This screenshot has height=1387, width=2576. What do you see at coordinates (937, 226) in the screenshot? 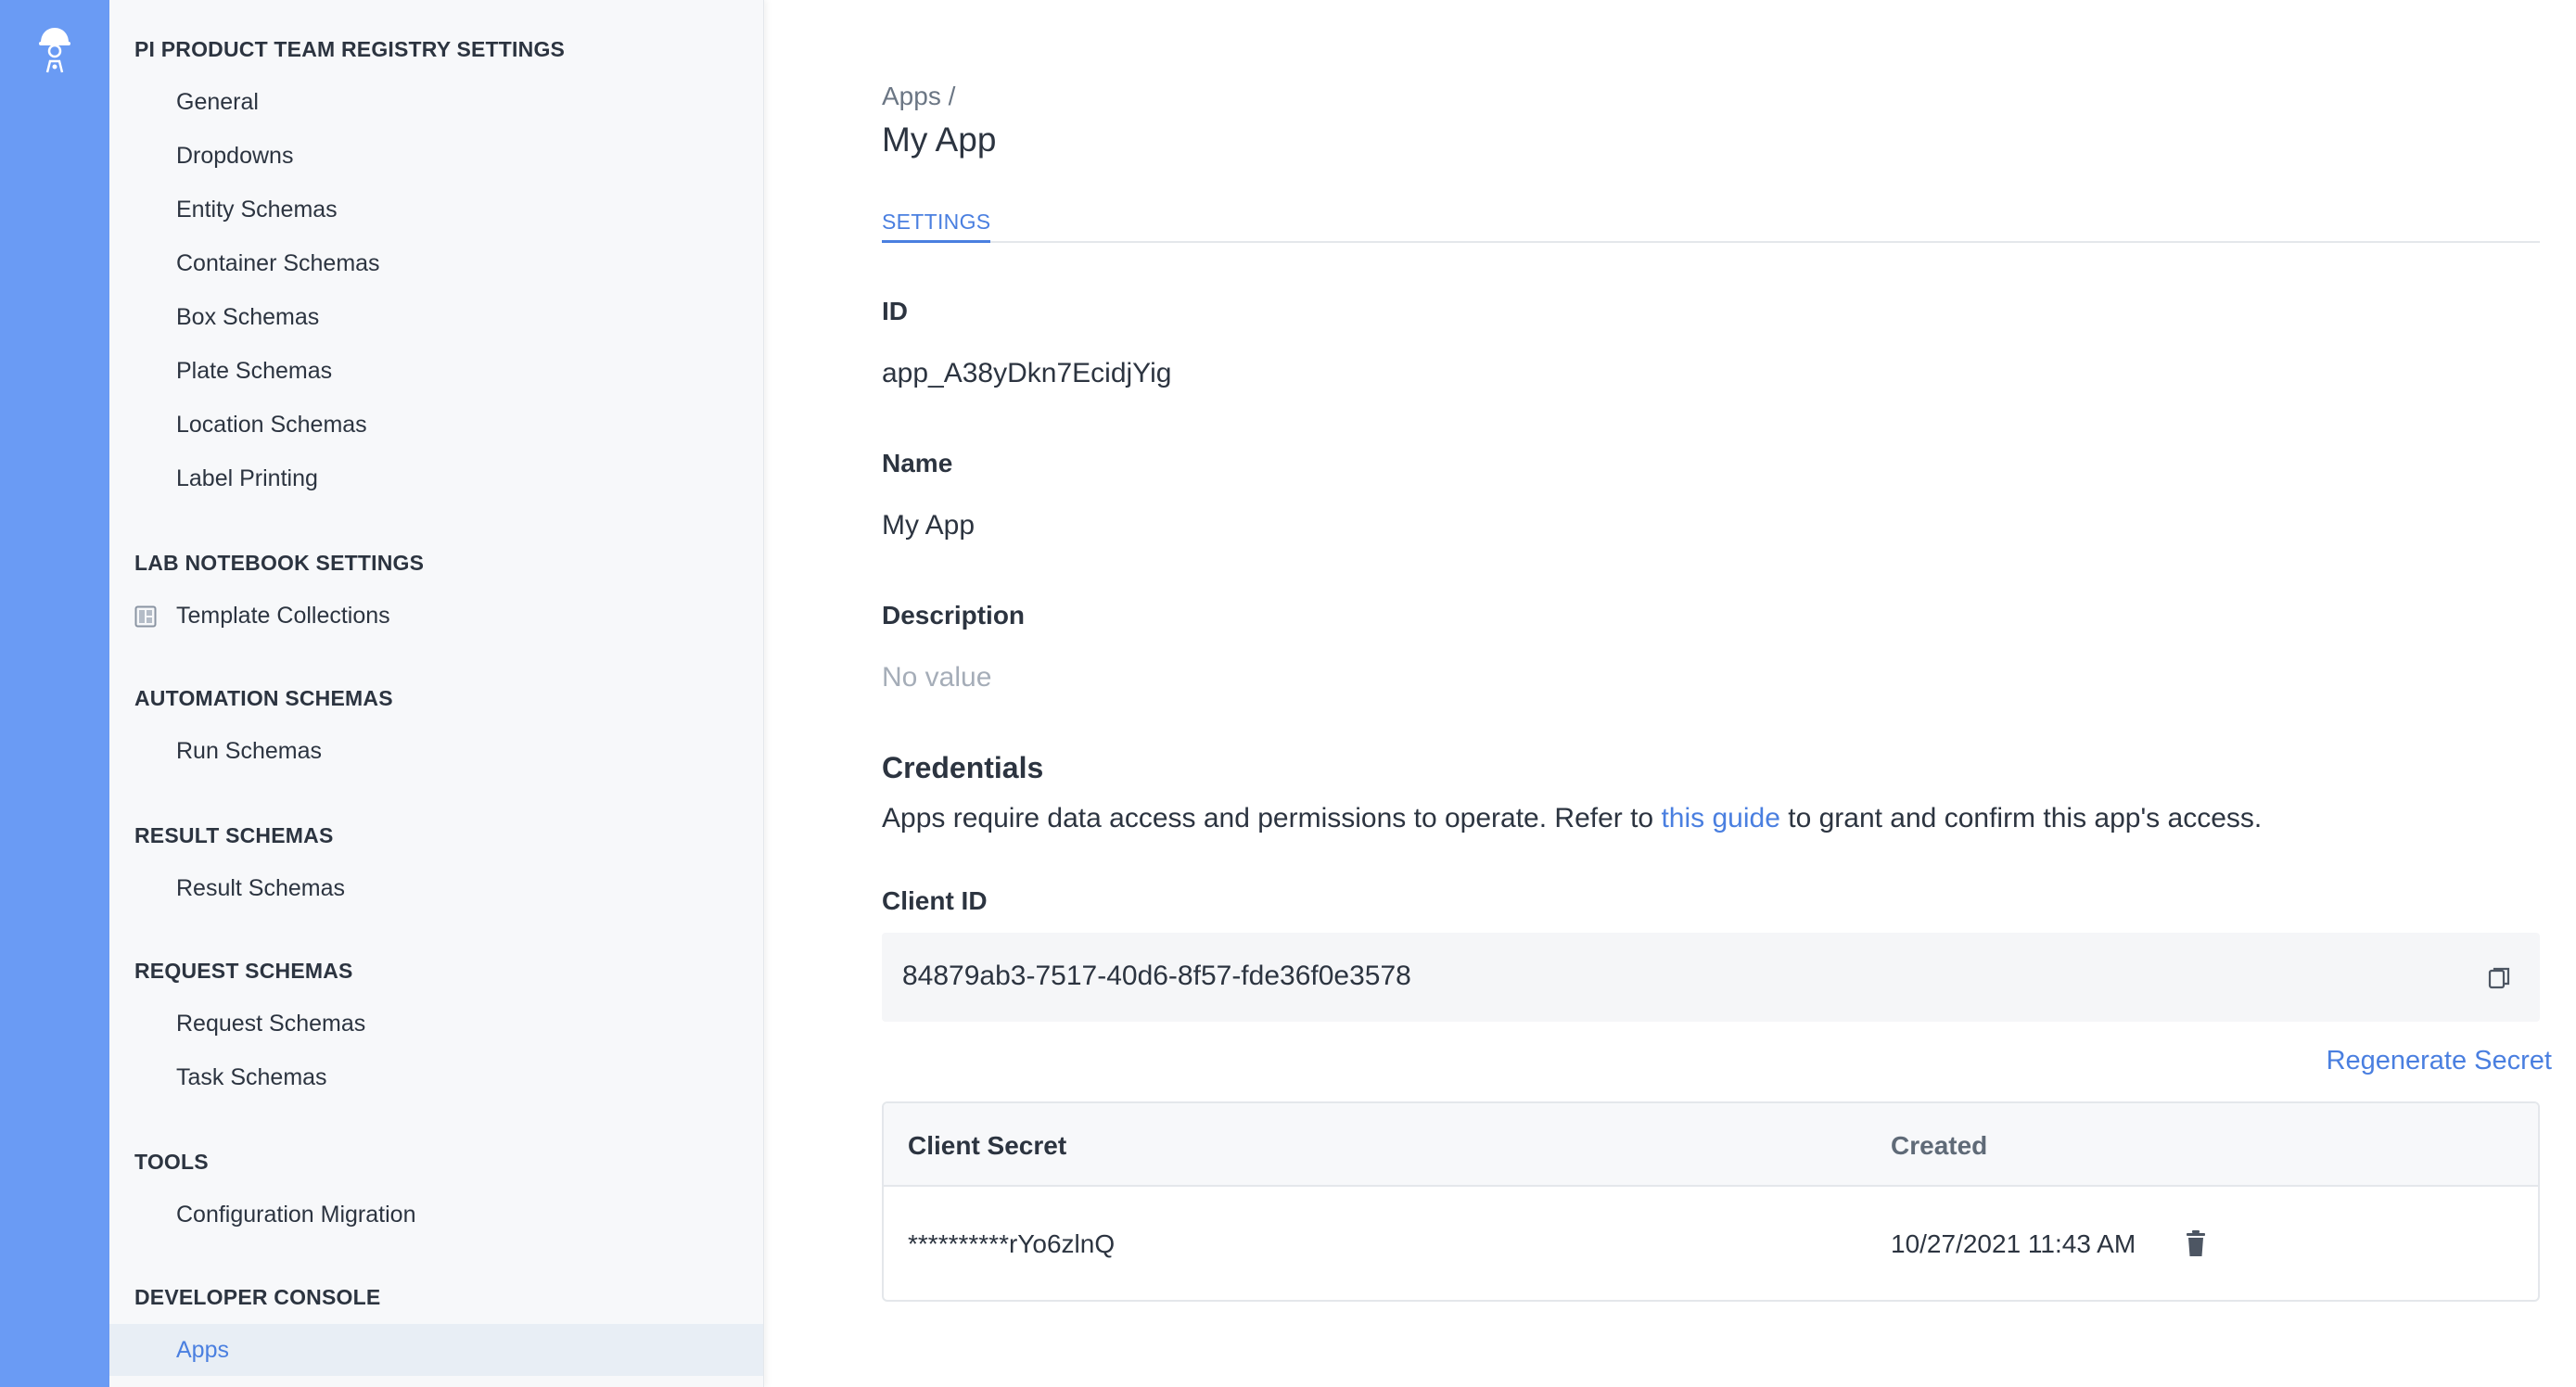
I see `tab-settings: SETTINGS` at bounding box center [937, 226].